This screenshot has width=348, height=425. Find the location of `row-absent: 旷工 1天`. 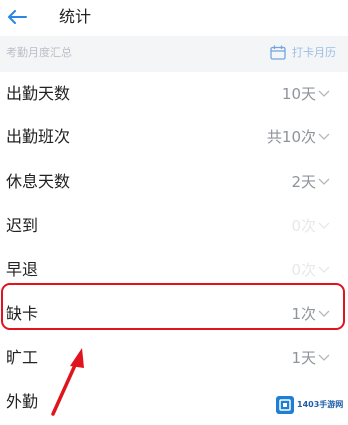

row-absent: 旷工 1天 is located at coordinates (174, 357).